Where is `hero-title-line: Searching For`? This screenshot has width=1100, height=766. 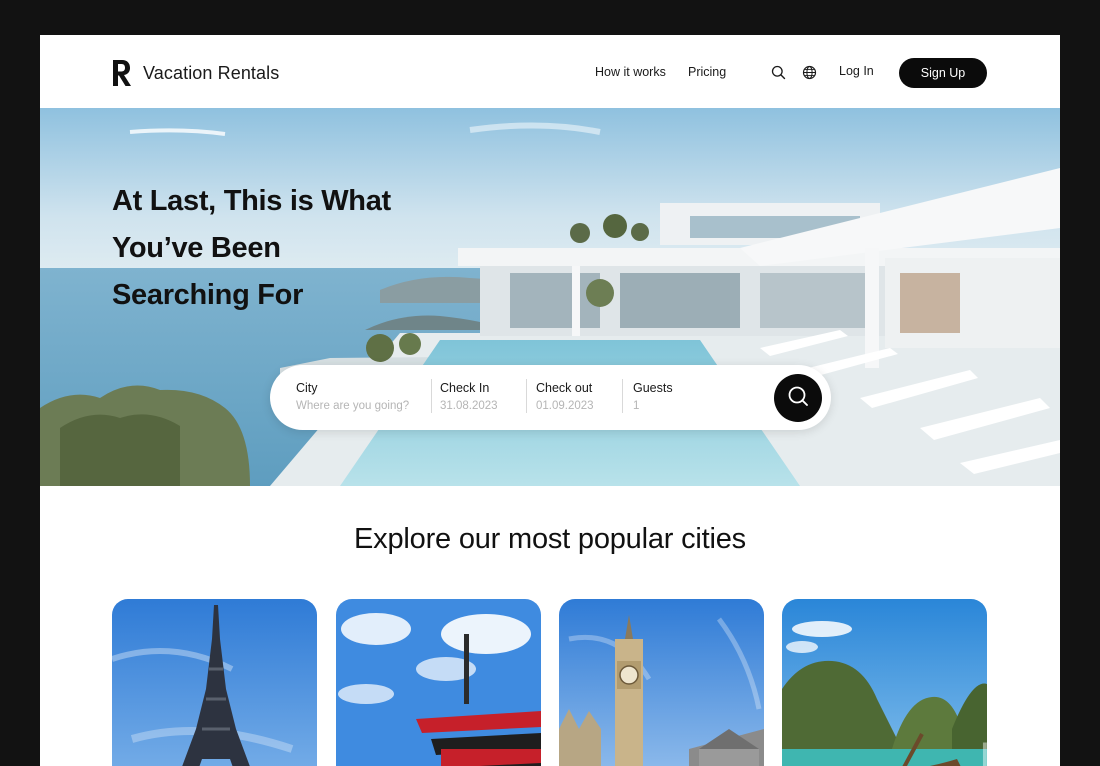
hero-title-line: Searching For is located at coordinates (208, 295).